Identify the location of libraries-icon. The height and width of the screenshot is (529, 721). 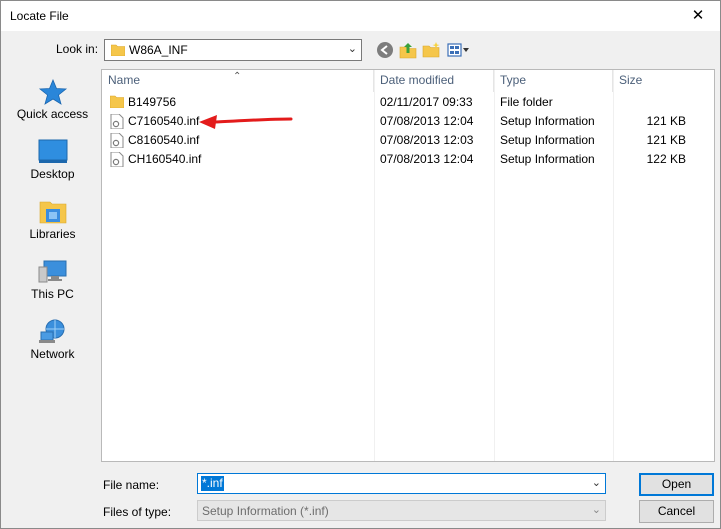
(52, 212).